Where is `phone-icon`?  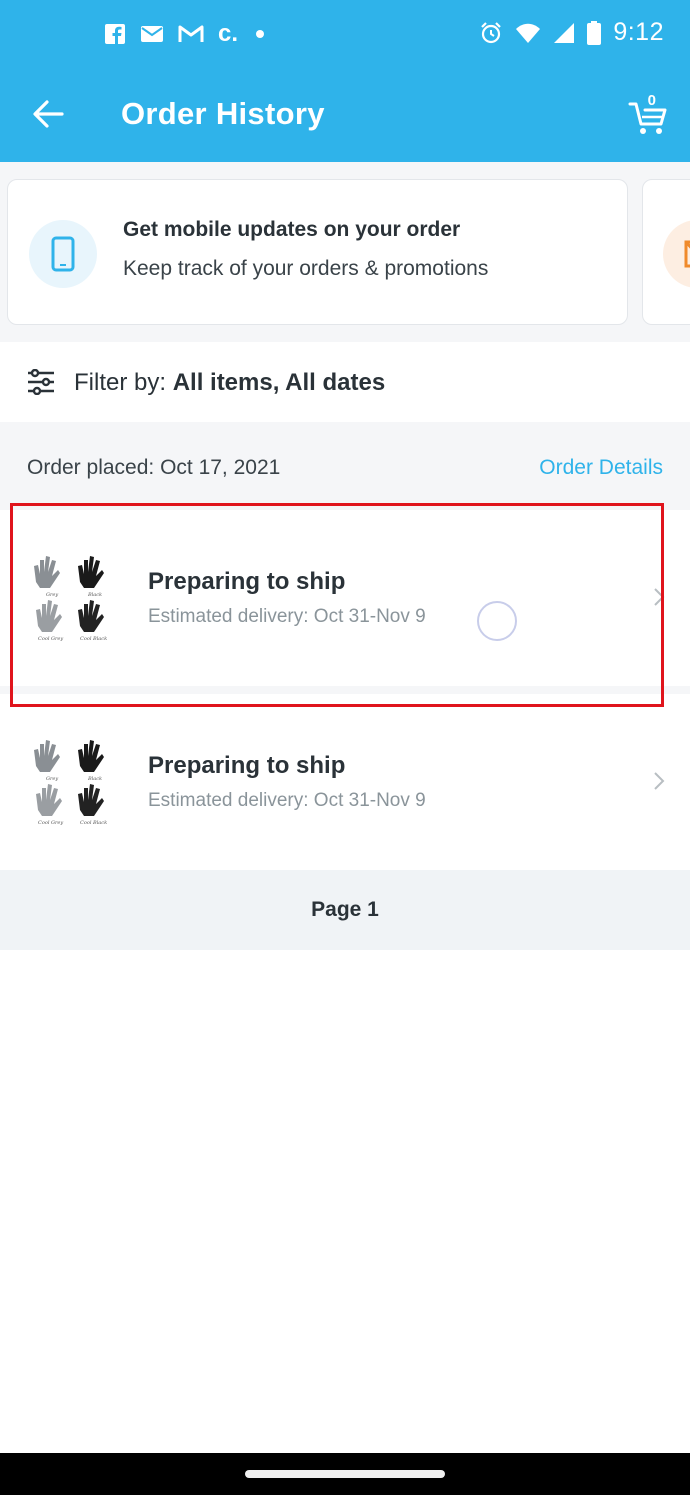 phone-icon is located at coordinates (63, 254).